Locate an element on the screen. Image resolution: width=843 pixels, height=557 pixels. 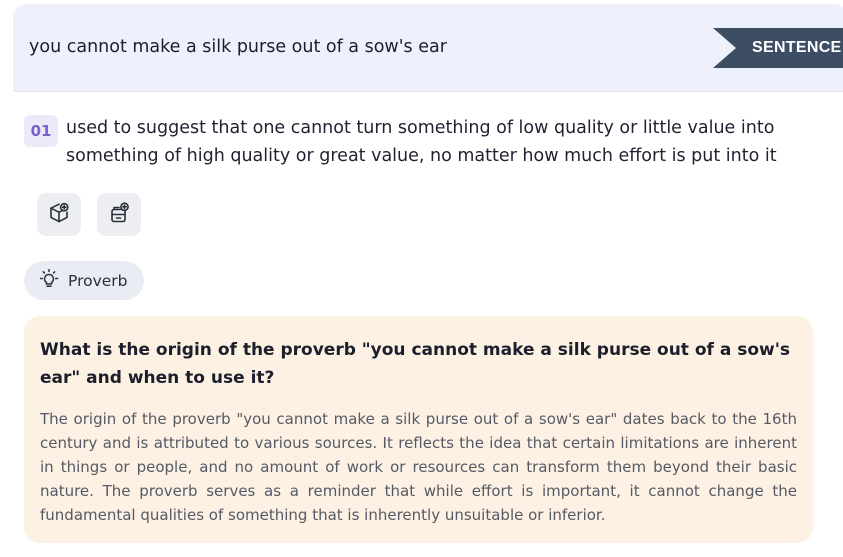
type-badge: SENTENCE is located at coordinates (778, 48).